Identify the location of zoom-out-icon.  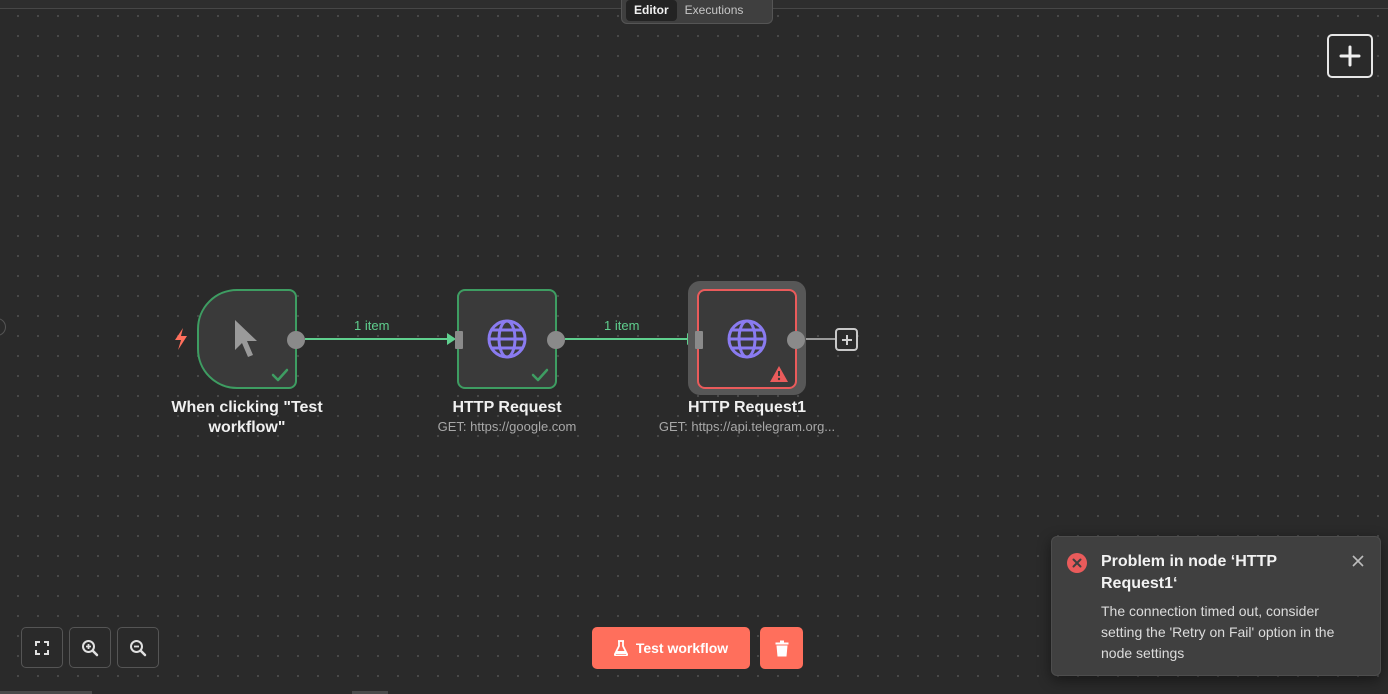
(138, 647).